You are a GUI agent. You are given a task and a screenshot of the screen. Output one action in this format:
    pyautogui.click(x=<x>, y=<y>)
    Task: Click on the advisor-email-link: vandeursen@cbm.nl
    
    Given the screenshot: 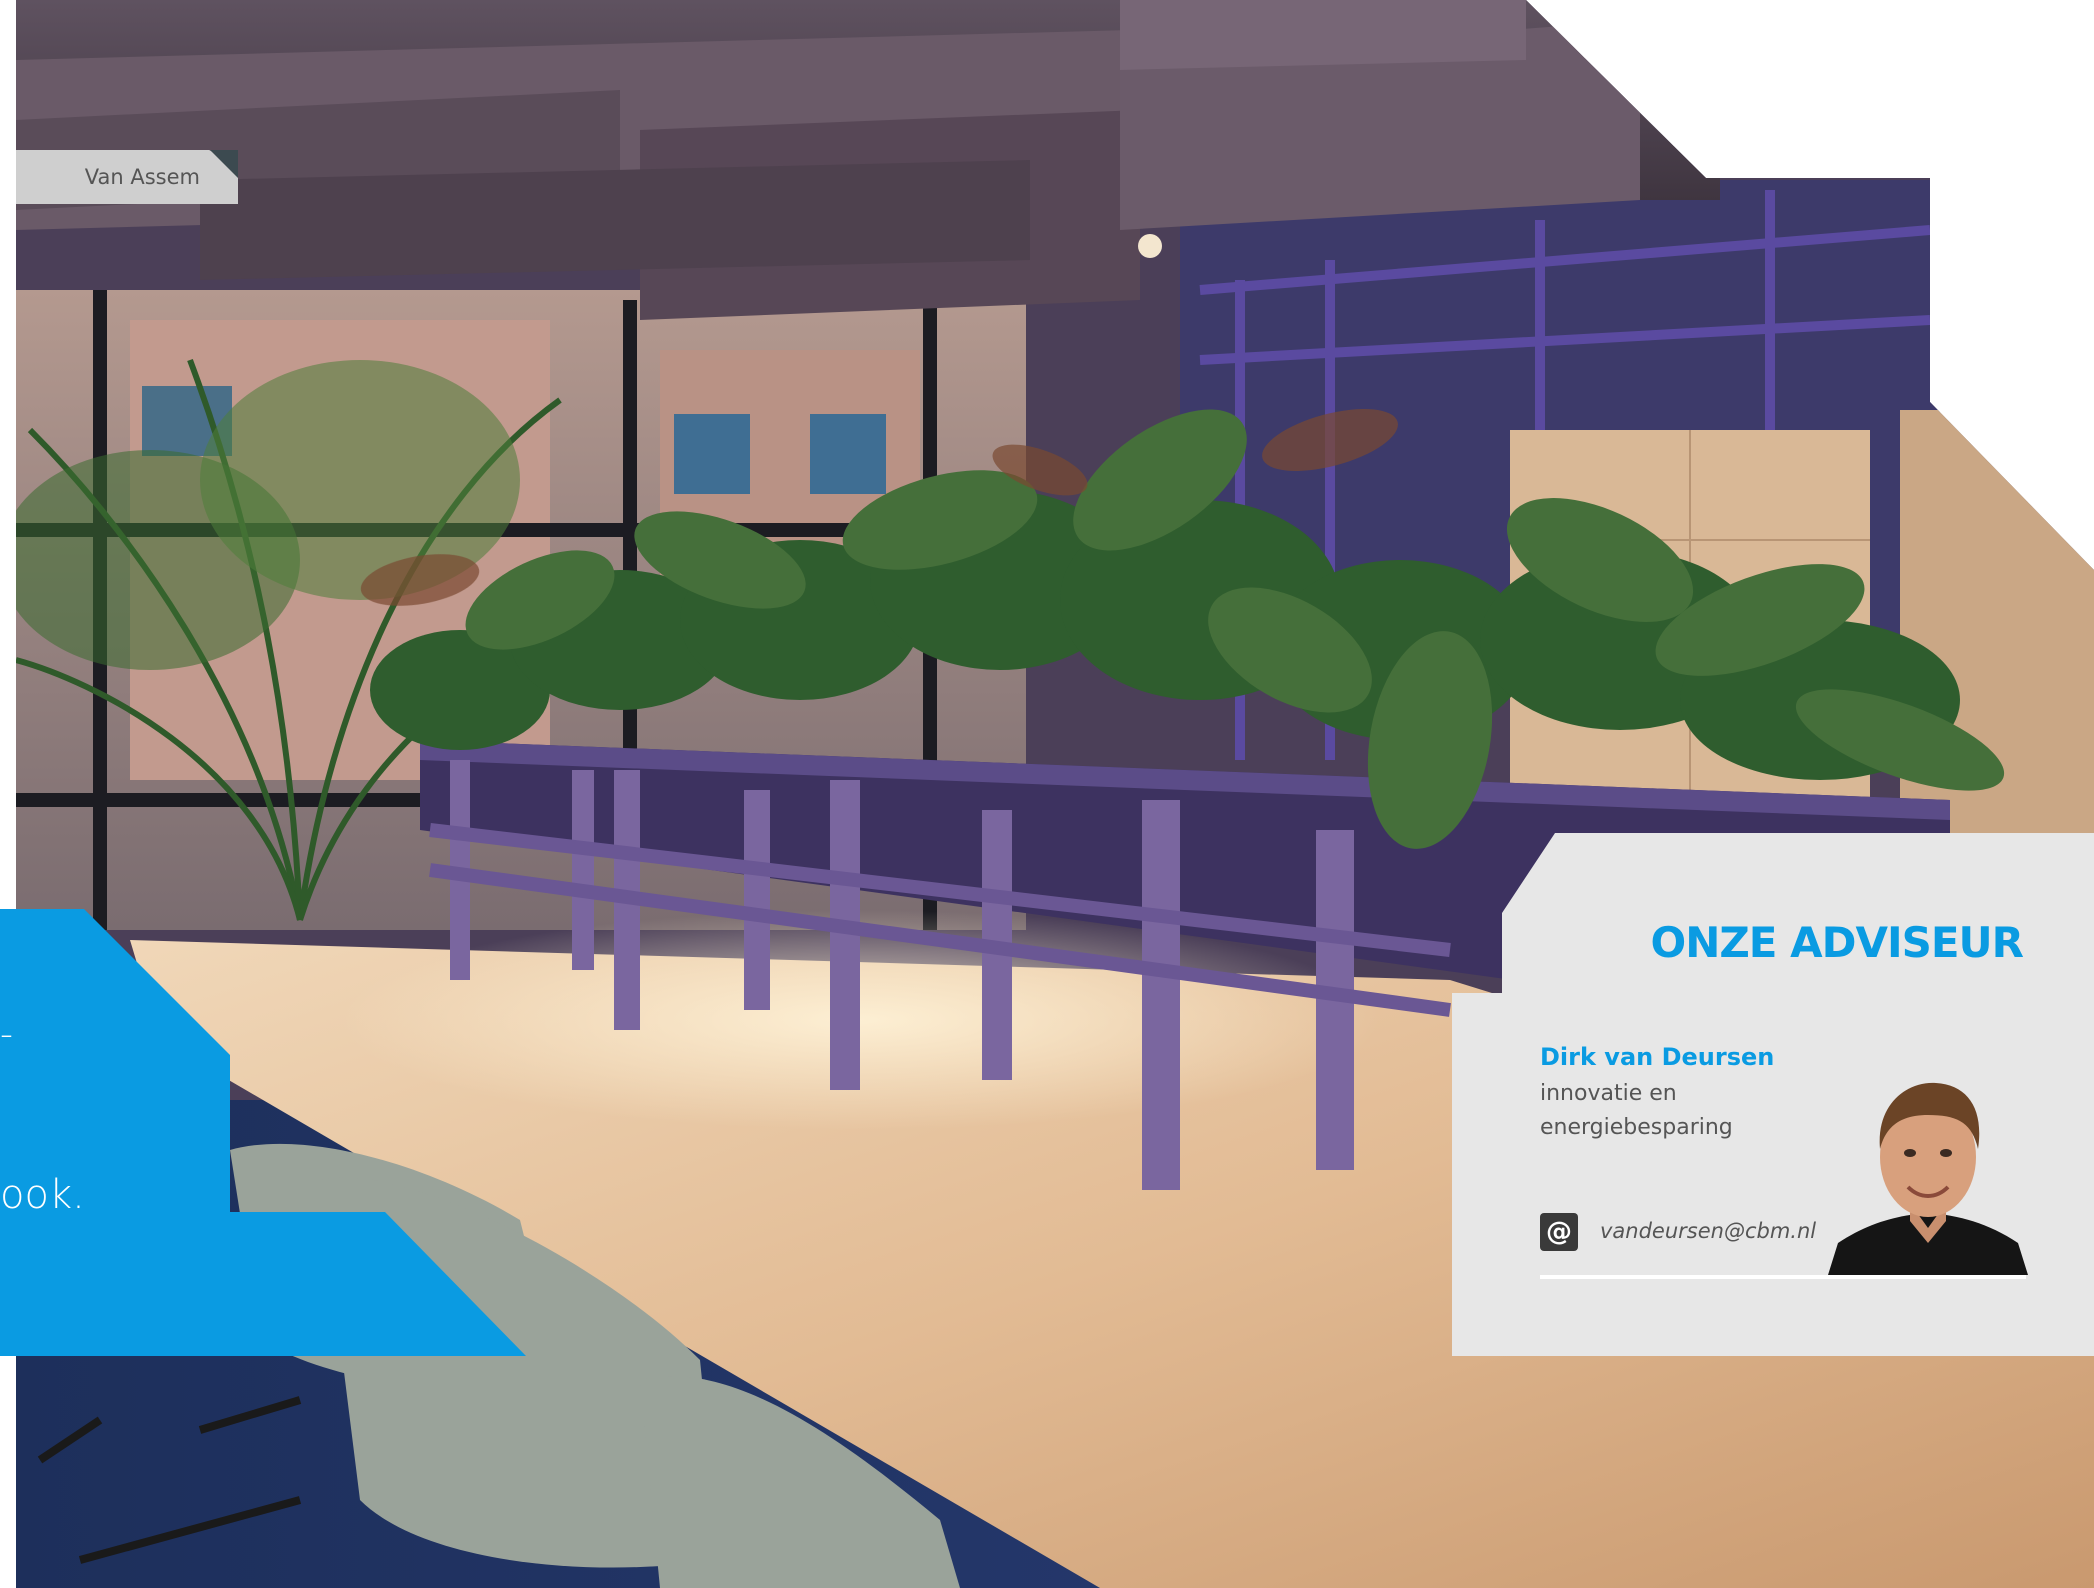 What is the action you would take?
    pyautogui.click(x=1708, y=1231)
    